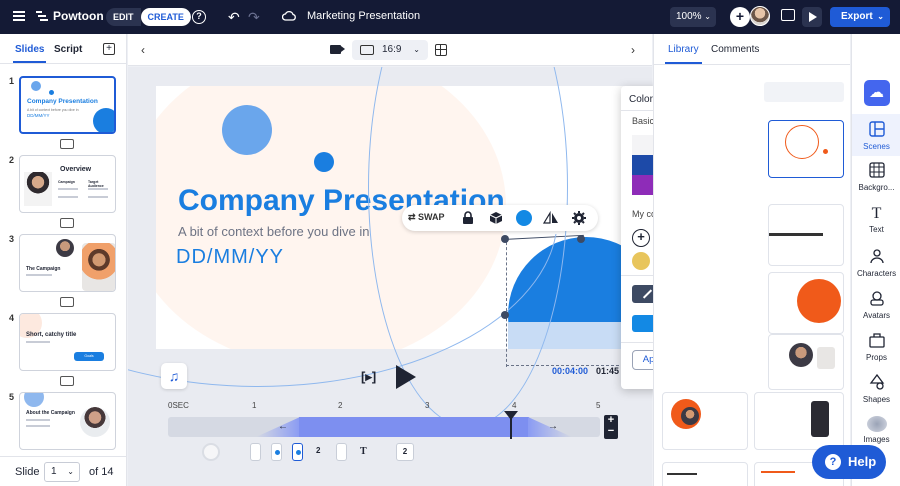  Describe the element at coordinates (641, 261) in the screenshot. I see `my-color-swatch` at that location.